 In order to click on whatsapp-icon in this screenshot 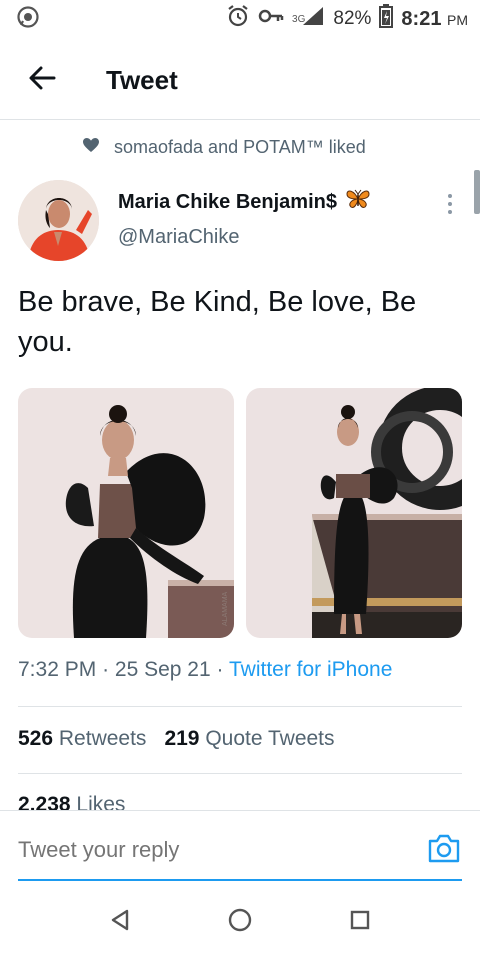, I will do `click(28, 19)`.